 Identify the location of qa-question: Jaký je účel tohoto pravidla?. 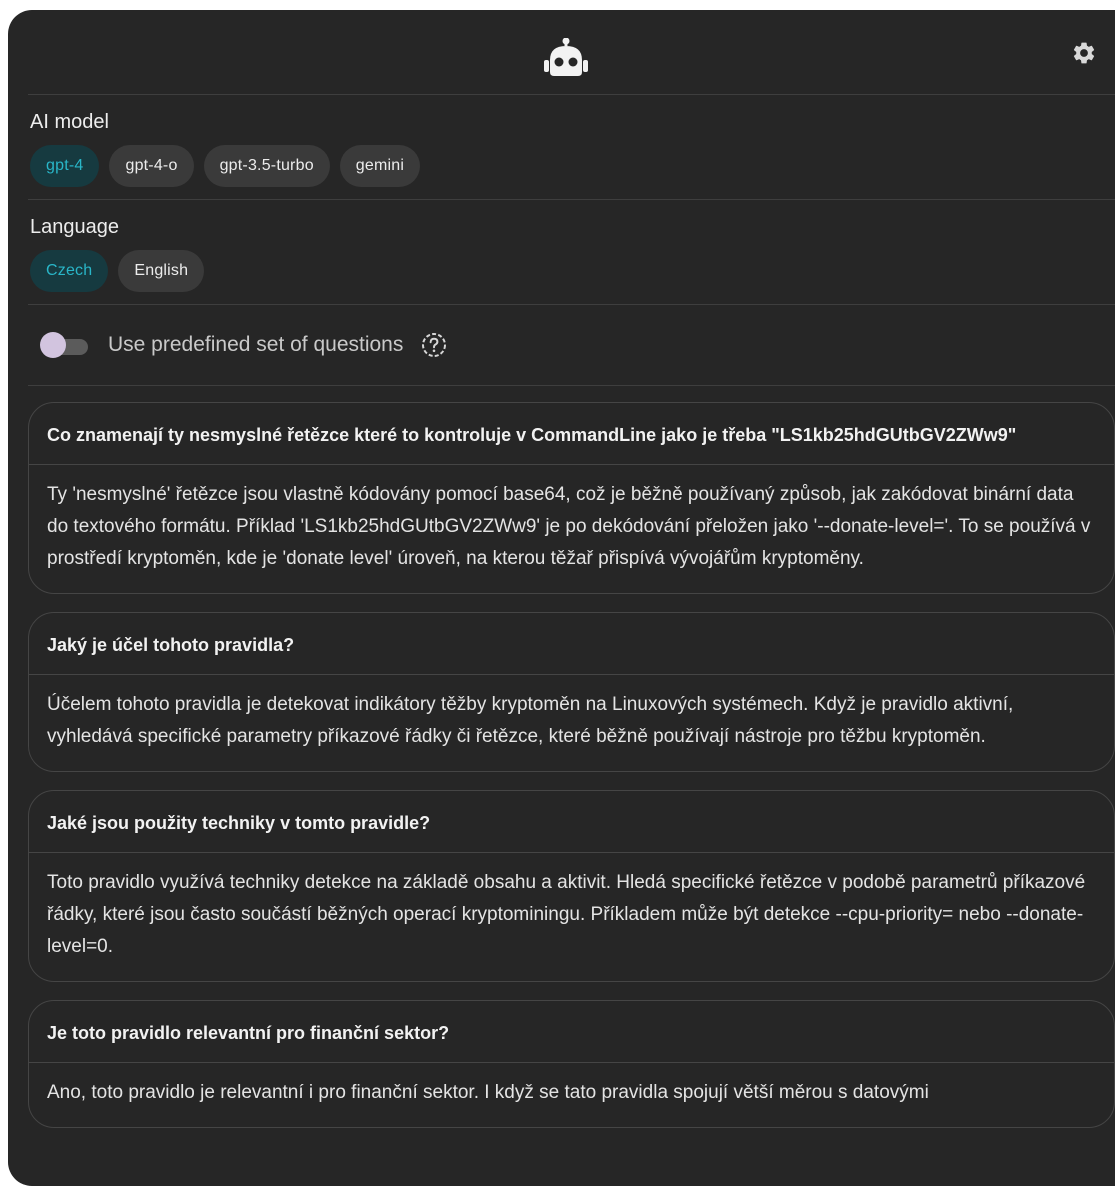
(571, 644).